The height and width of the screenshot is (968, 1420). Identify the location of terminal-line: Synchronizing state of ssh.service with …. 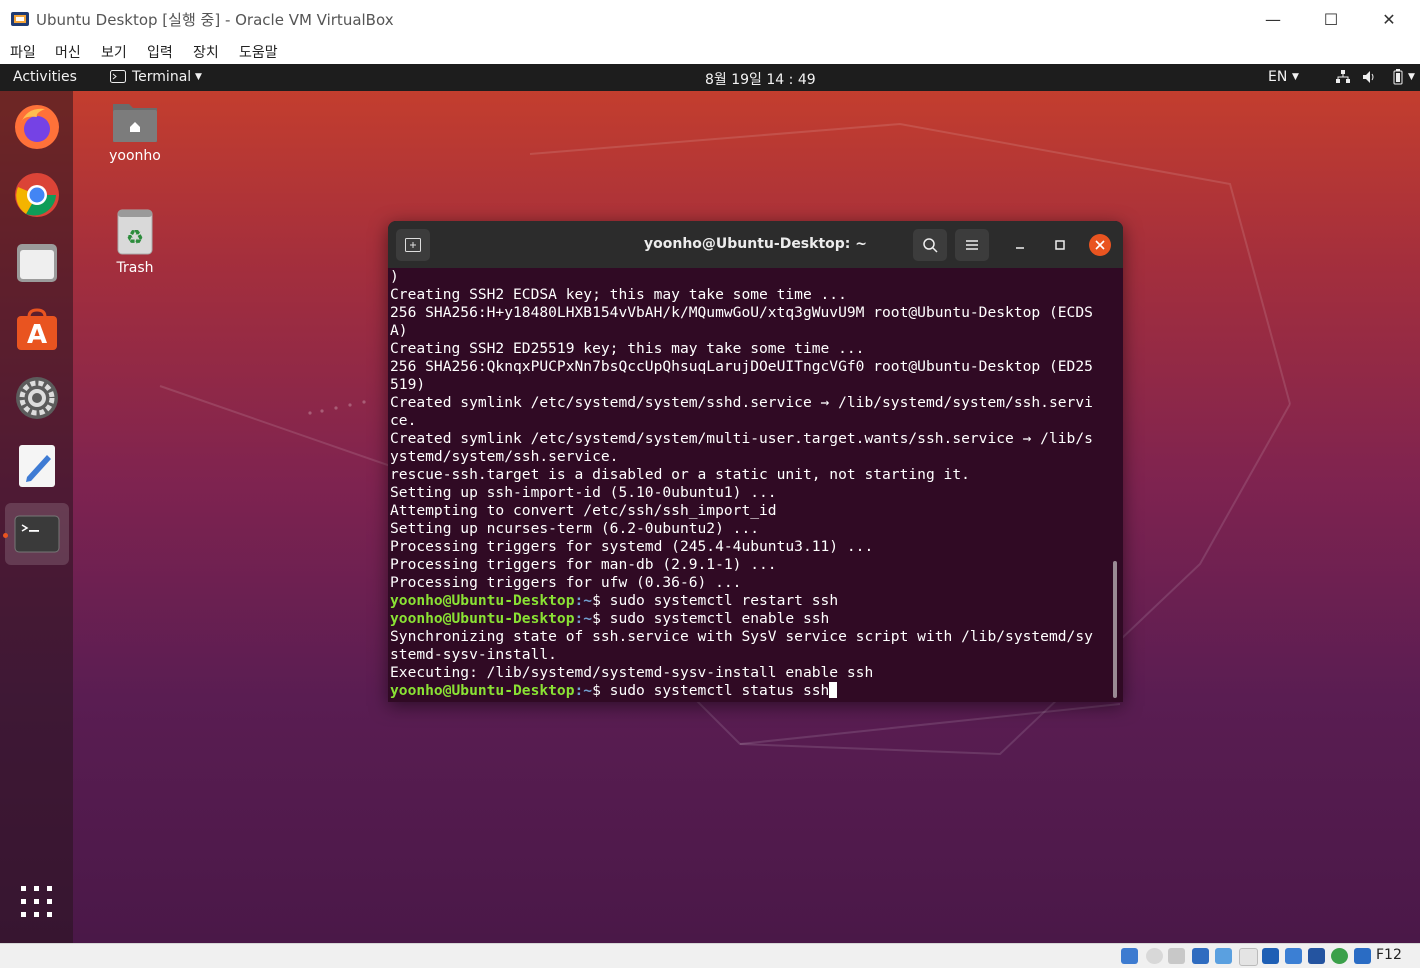
(741, 636).